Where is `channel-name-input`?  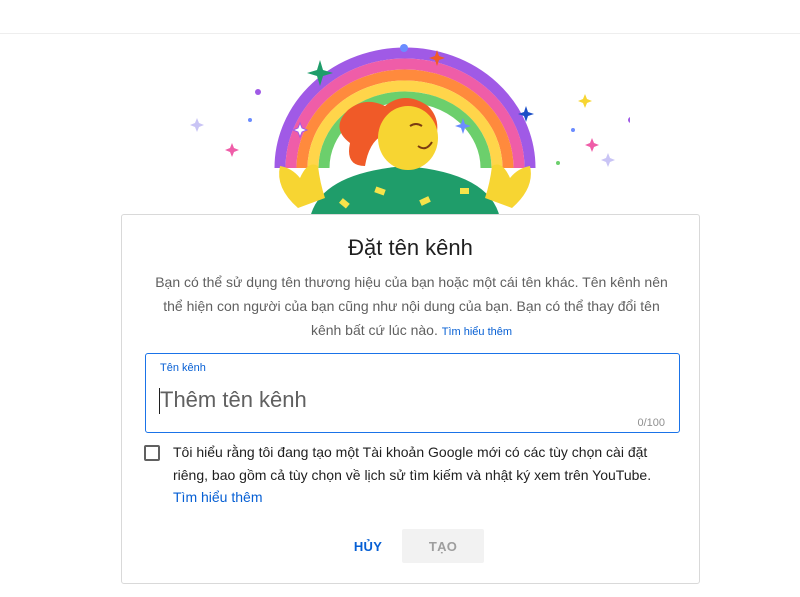 channel-name-input is located at coordinates (409, 400).